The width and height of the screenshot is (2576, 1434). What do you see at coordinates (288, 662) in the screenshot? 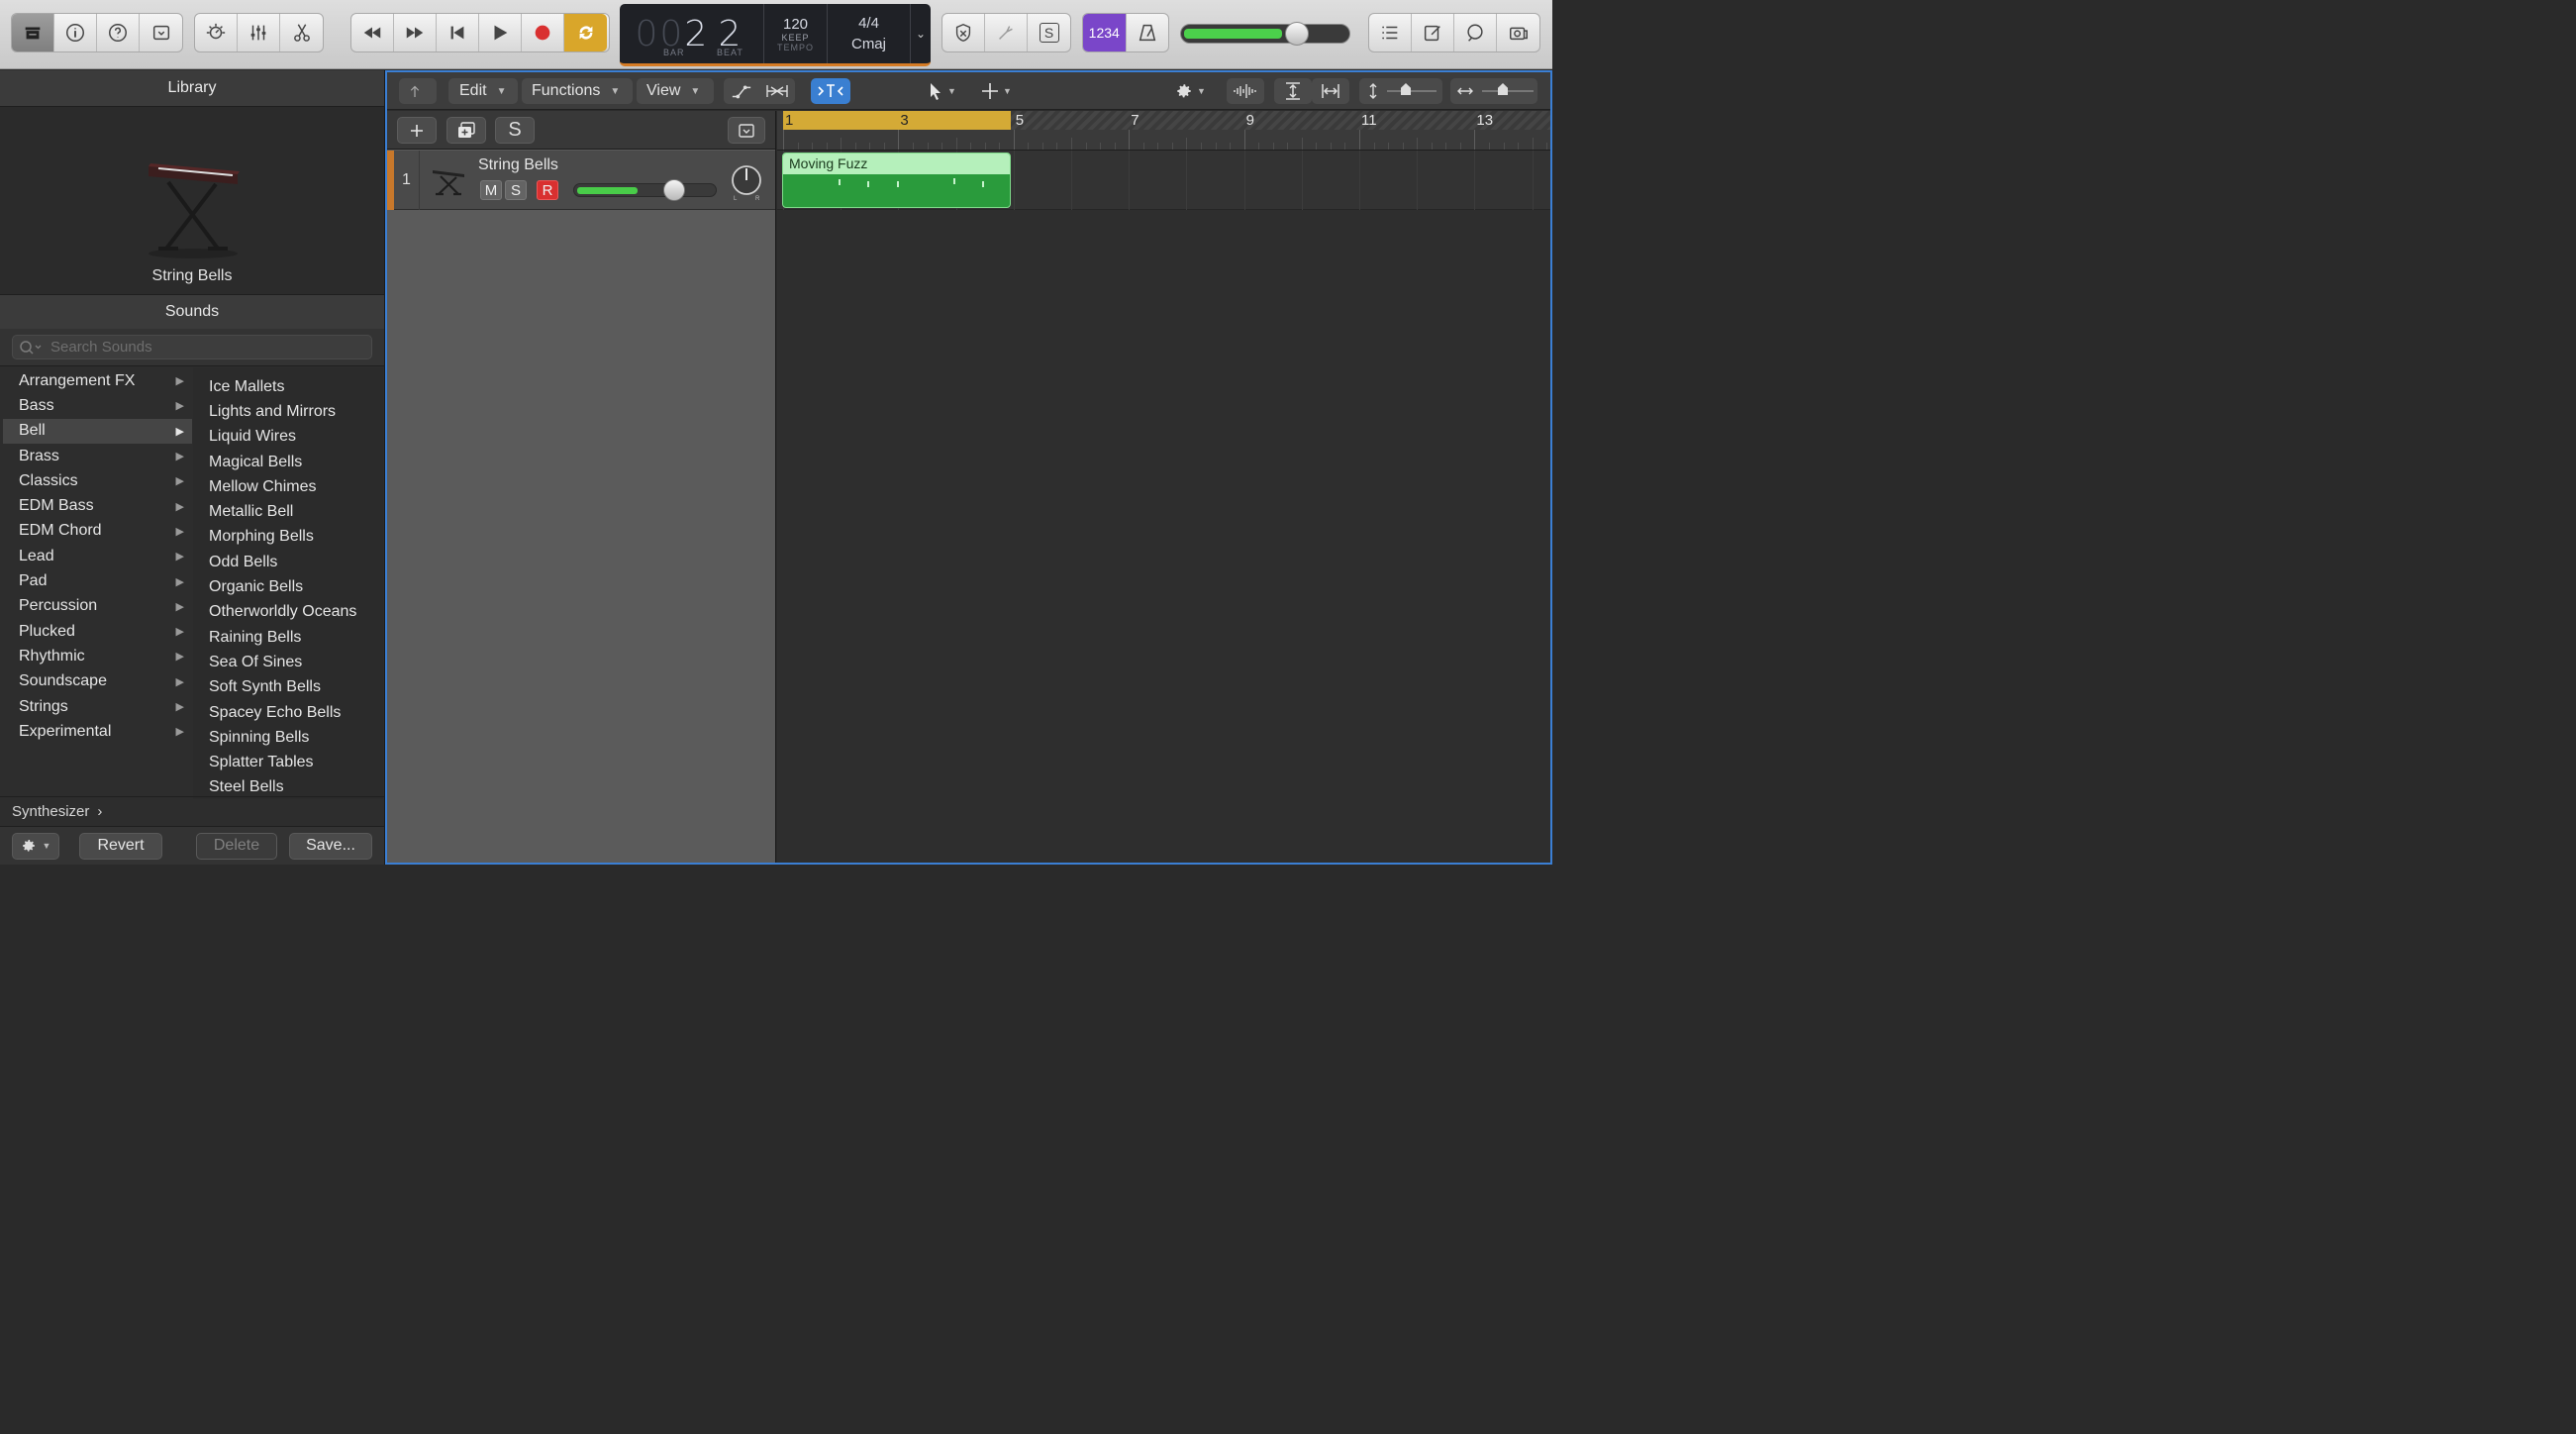
I see `patch-item: Sea Of Sines` at bounding box center [288, 662].